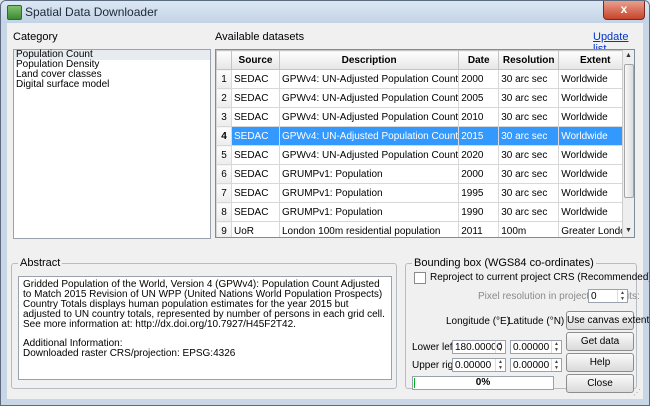 Image resolution: width=650 pixels, height=406 pixels. I want to click on use-canvas-extent-button: Use canvas extent, so click(607, 320).